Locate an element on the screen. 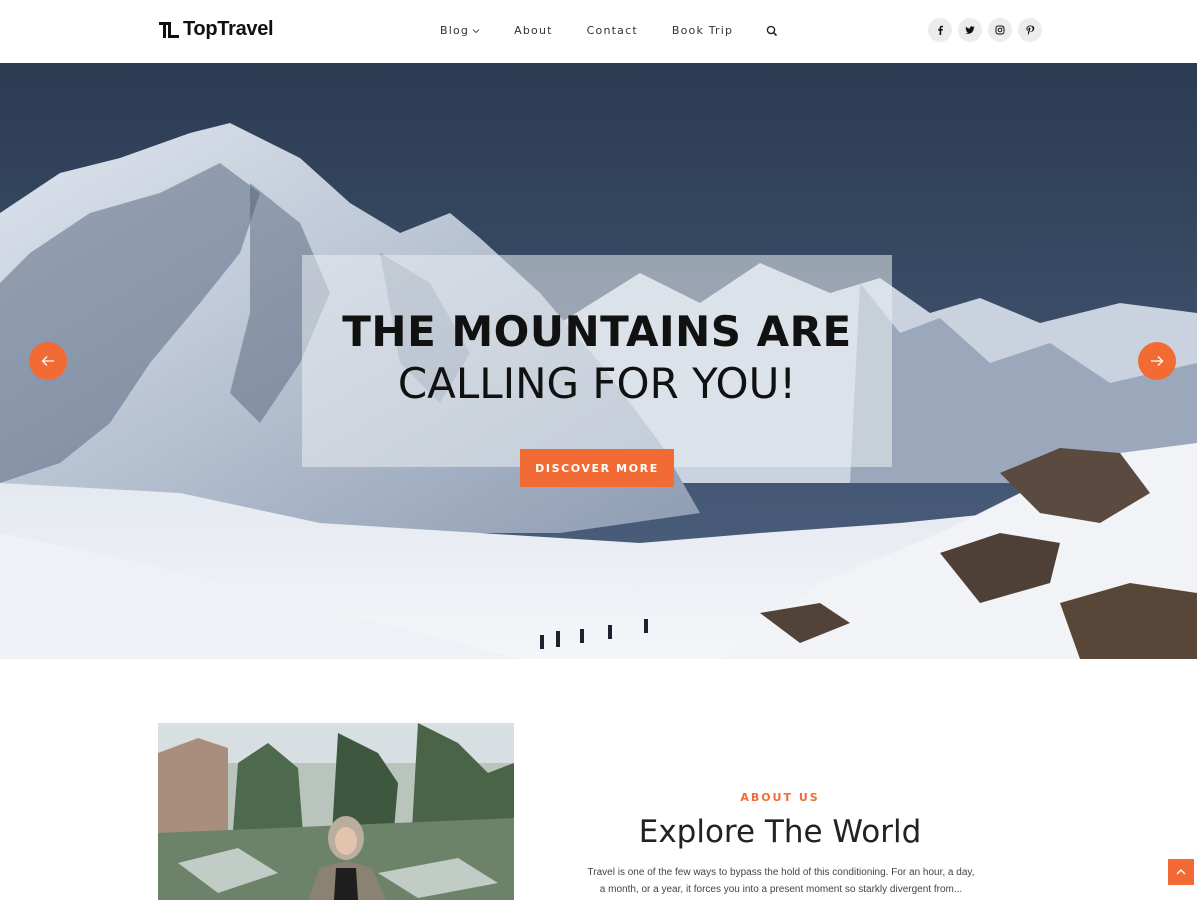 This screenshot has width=1200, height=900. slider-next-button is located at coordinates (1157, 361).